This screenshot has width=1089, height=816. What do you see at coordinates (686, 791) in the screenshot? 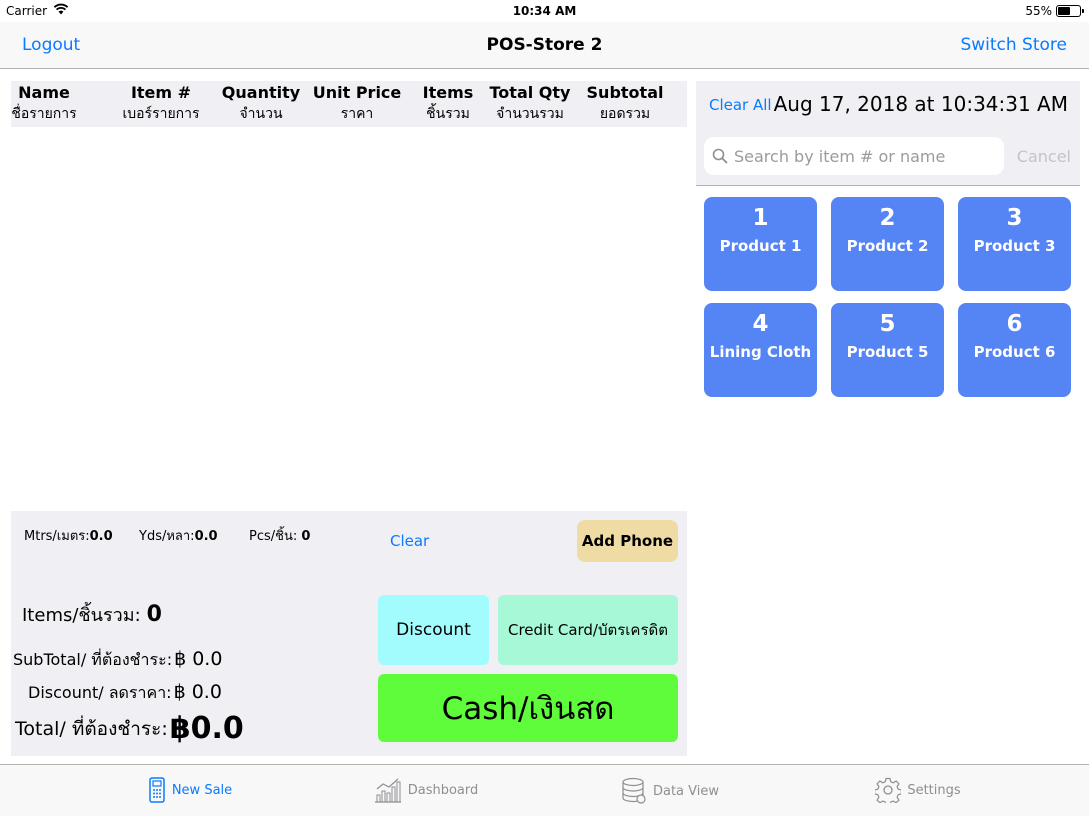
I see `tab-label: Data View` at bounding box center [686, 791].